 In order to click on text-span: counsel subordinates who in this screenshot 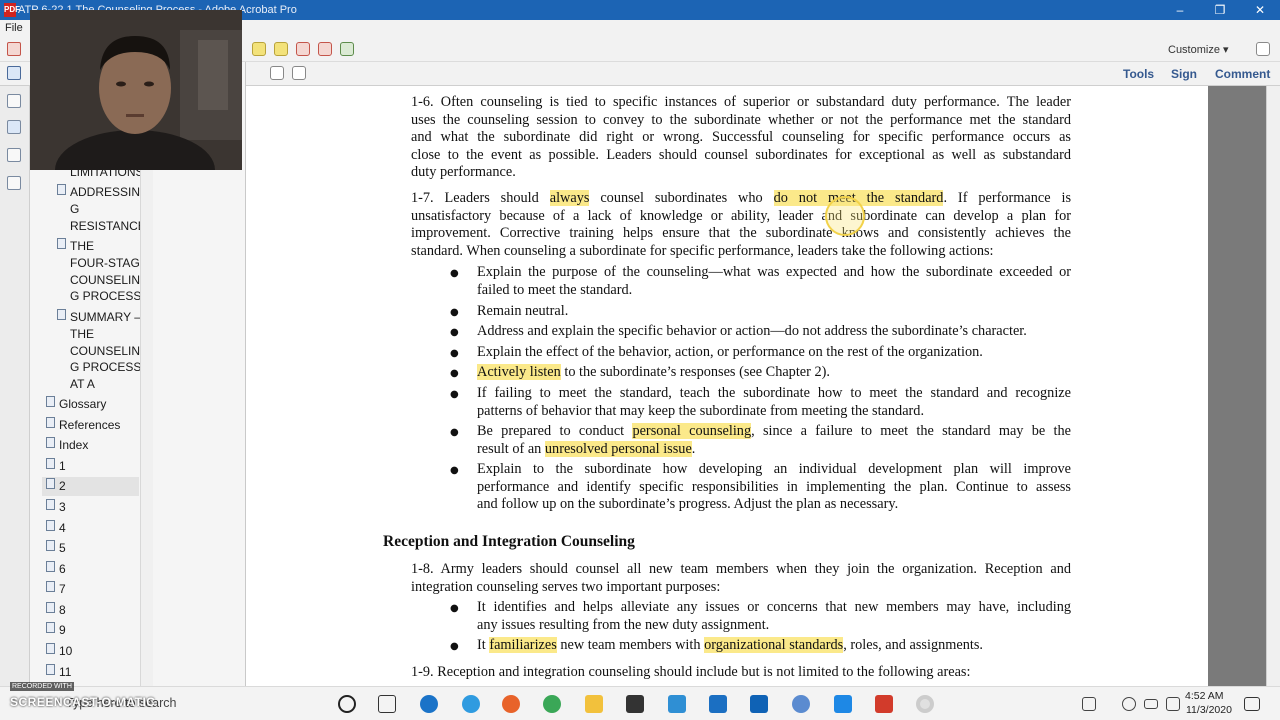, I will do `click(681, 198)`.